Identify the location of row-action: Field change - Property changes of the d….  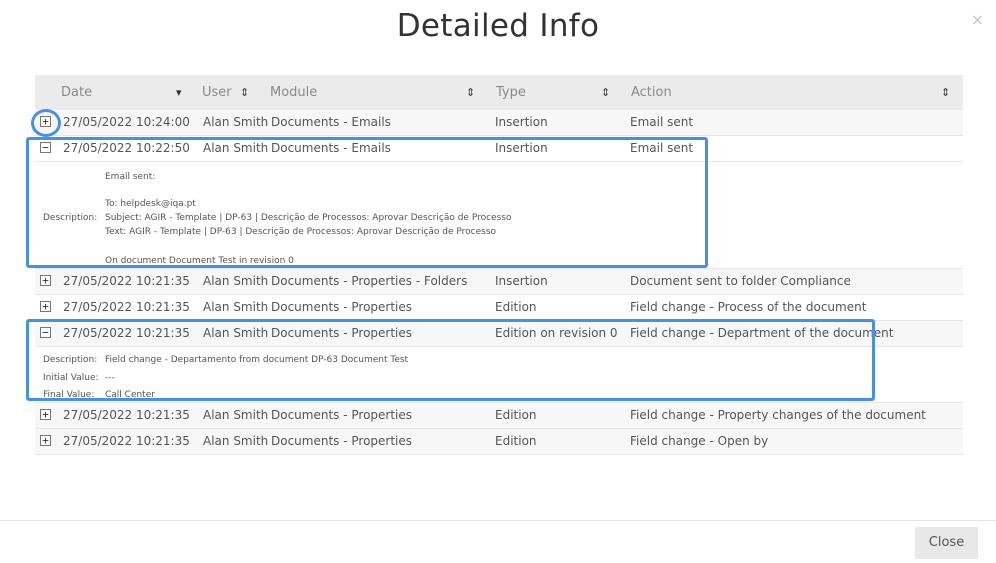
(778, 415).